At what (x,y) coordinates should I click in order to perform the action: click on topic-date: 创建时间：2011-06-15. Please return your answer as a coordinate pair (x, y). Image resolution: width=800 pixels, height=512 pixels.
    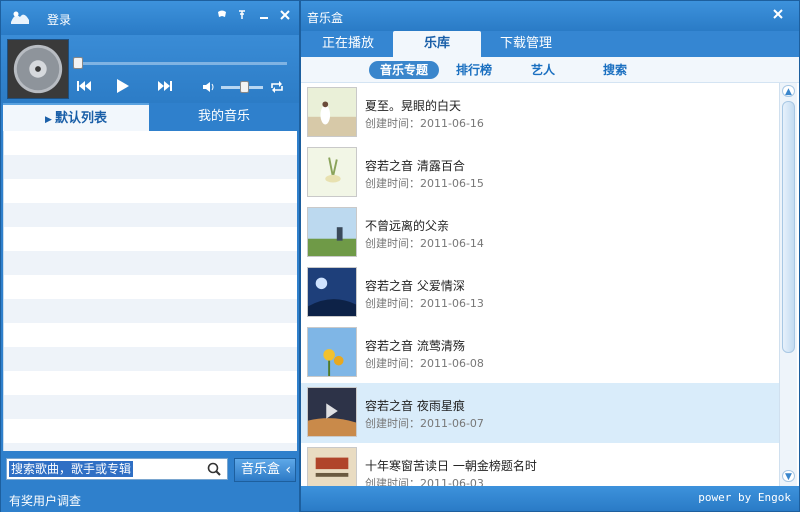
    Looking at the image, I should click on (424, 183).